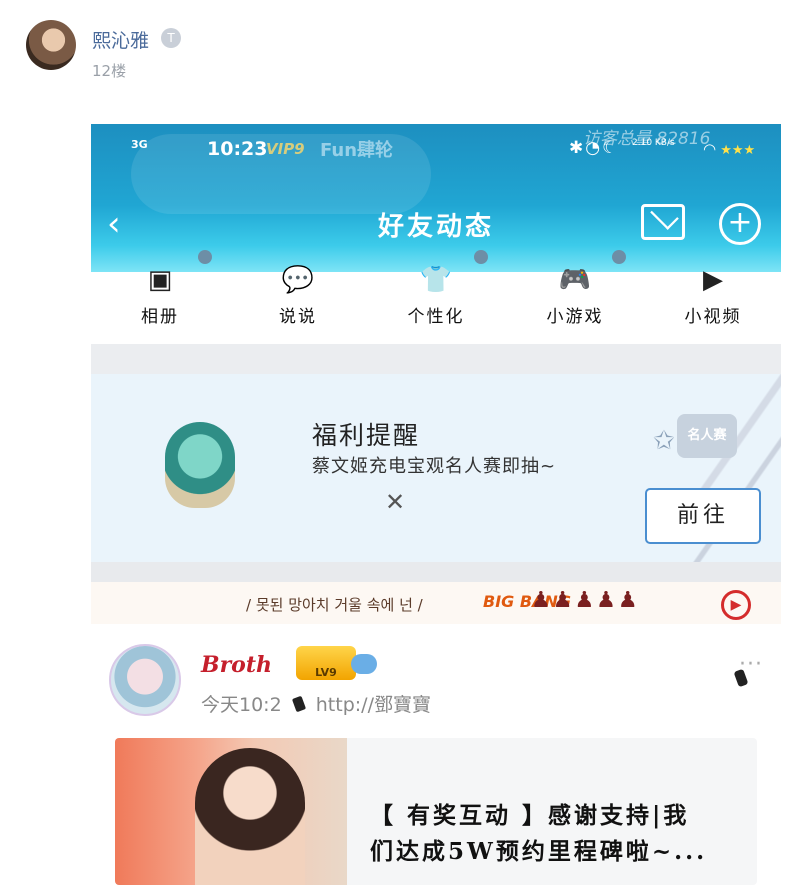 The height and width of the screenshot is (885, 805). I want to click on quick-action-label: 小游戏, so click(575, 317).